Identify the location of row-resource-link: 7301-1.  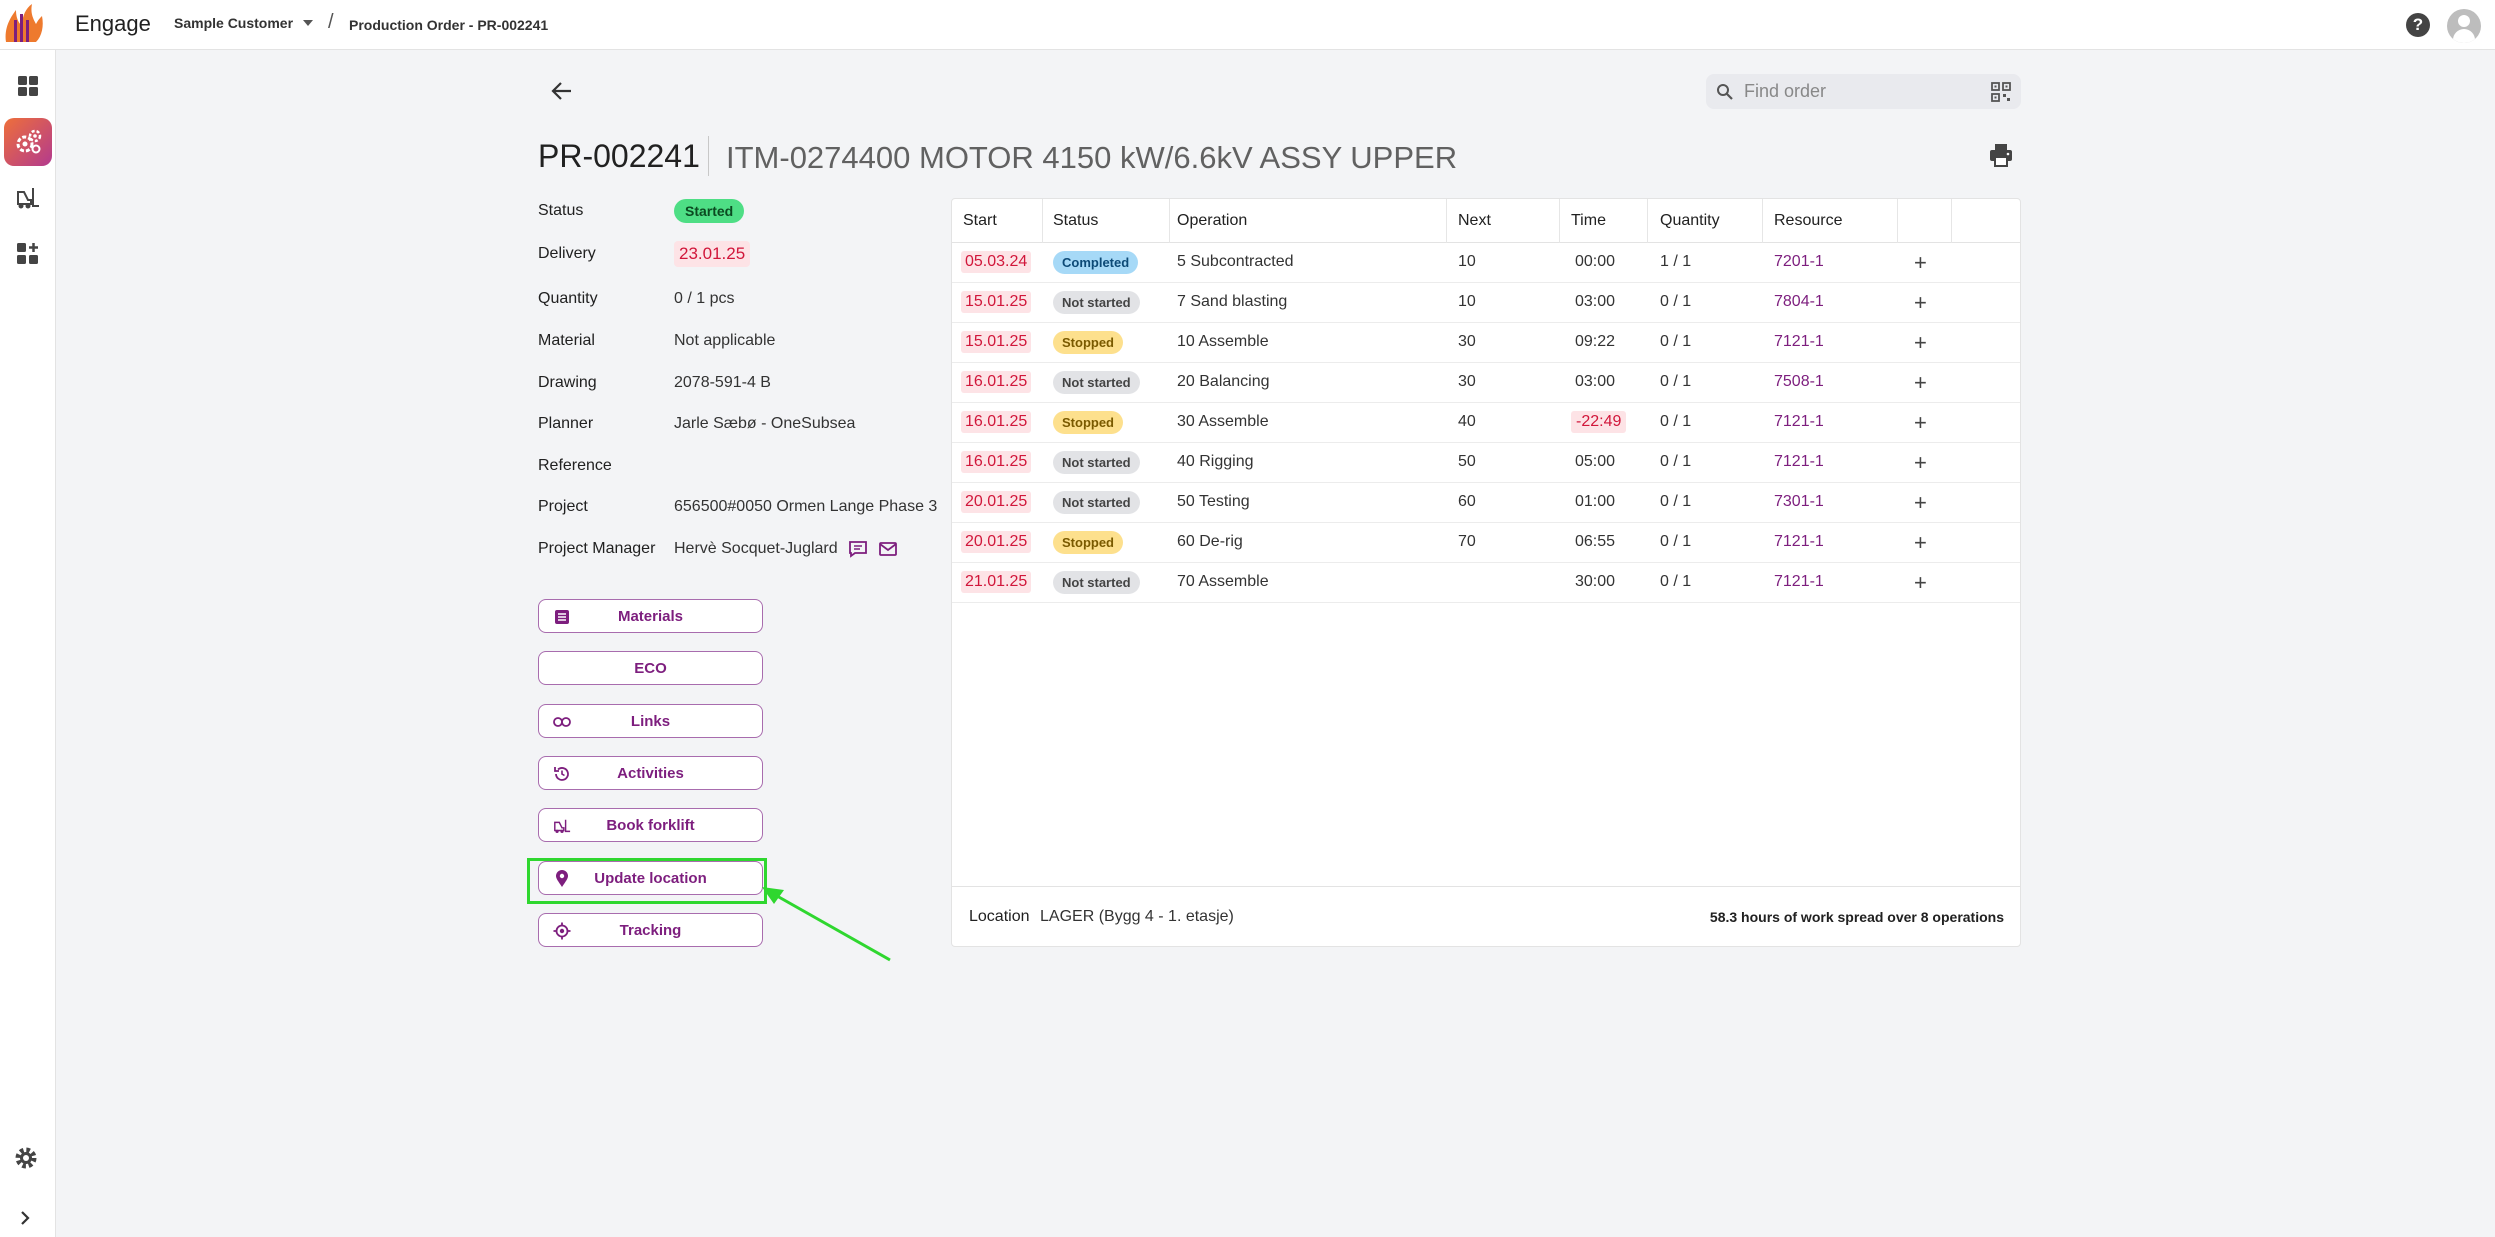
(1799, 502).